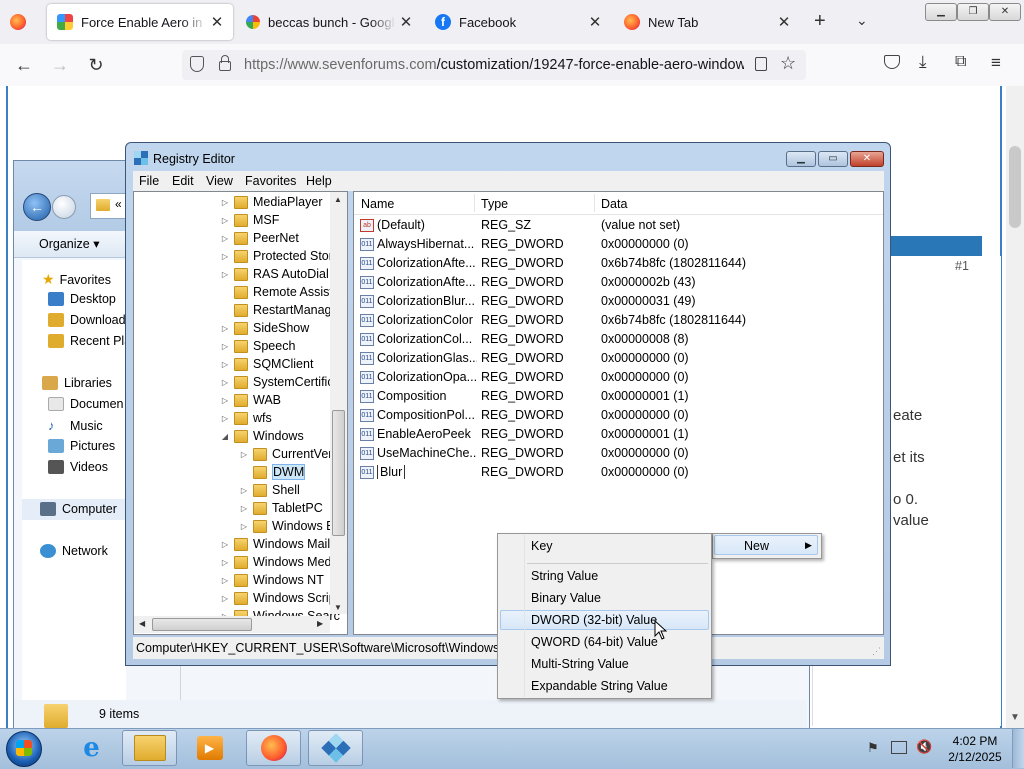  Describe the element at coordinates (237, 562) in the screenshot. I see `tree-node: ▷ Windows Med` at that location.